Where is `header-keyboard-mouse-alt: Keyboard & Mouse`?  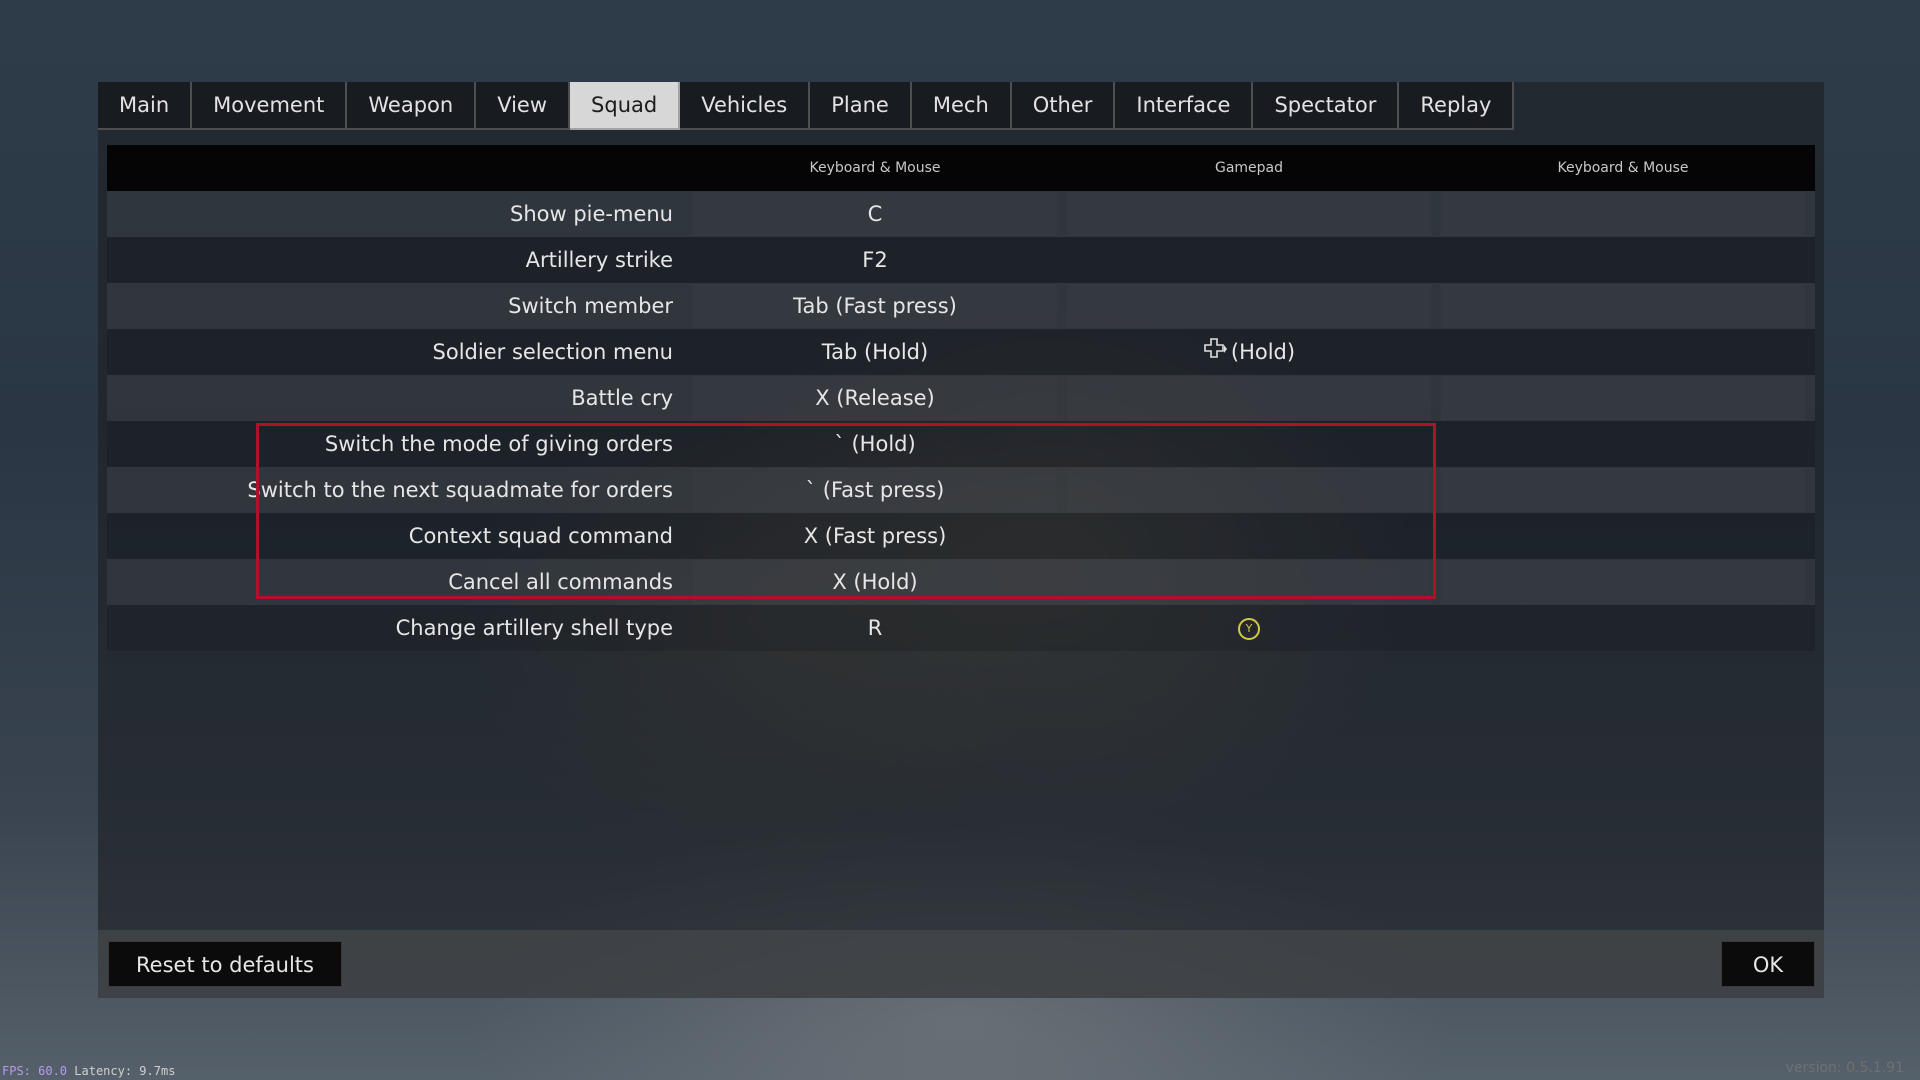
header-keyboard-mouse-alt: Keyboard & Mouse is located at coordinates (1623, 168).